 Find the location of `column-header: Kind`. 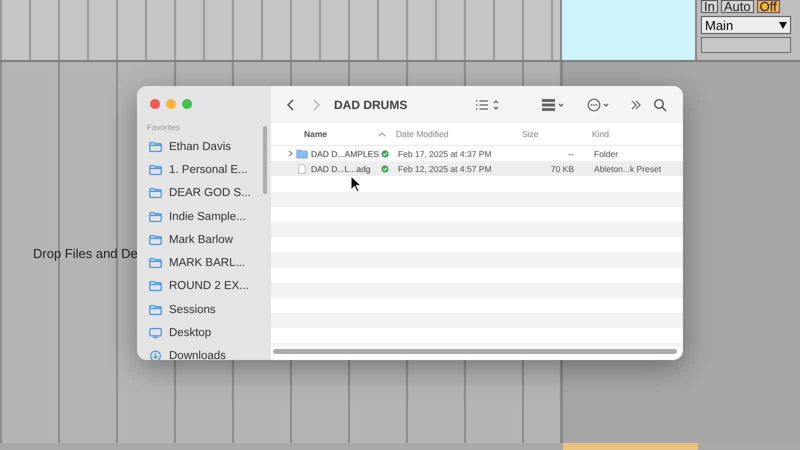

column-header: Kind is located at coordinates (637, 134).